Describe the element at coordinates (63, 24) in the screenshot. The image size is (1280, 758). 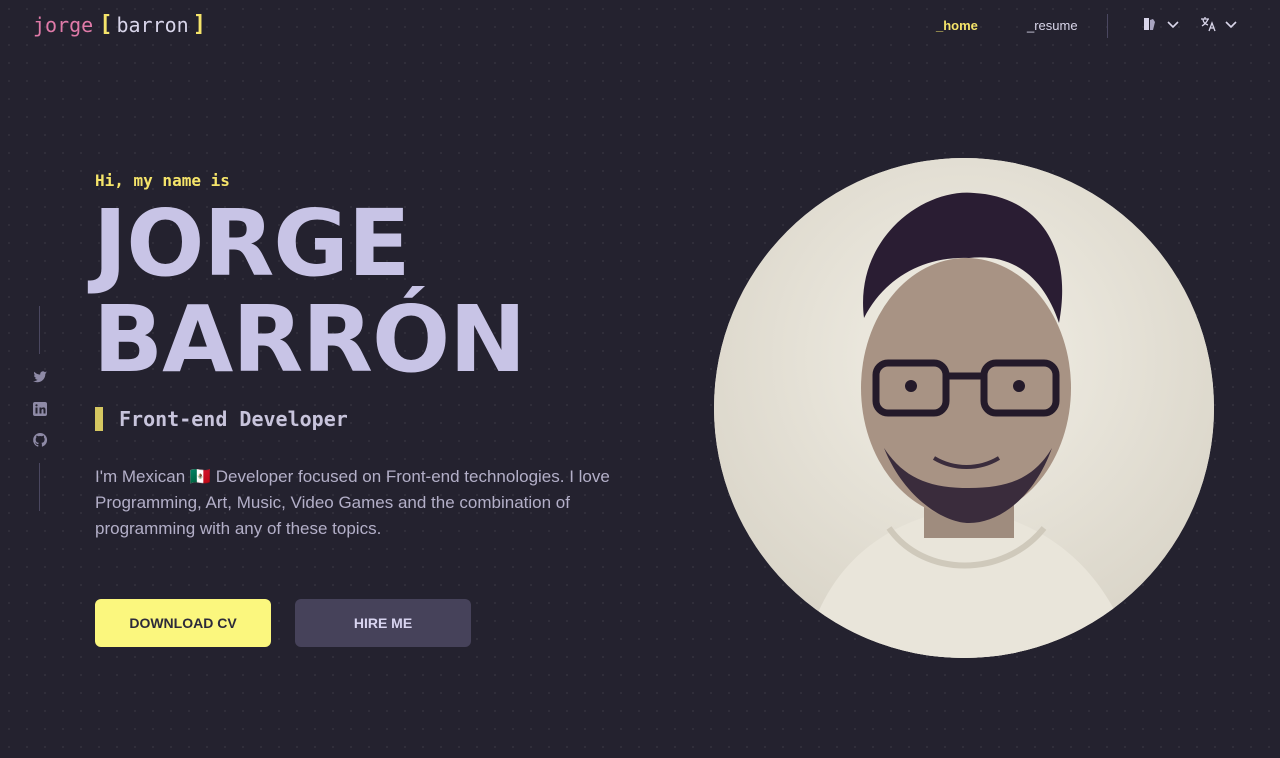
I see `logo-first-name: jorge` at that location.